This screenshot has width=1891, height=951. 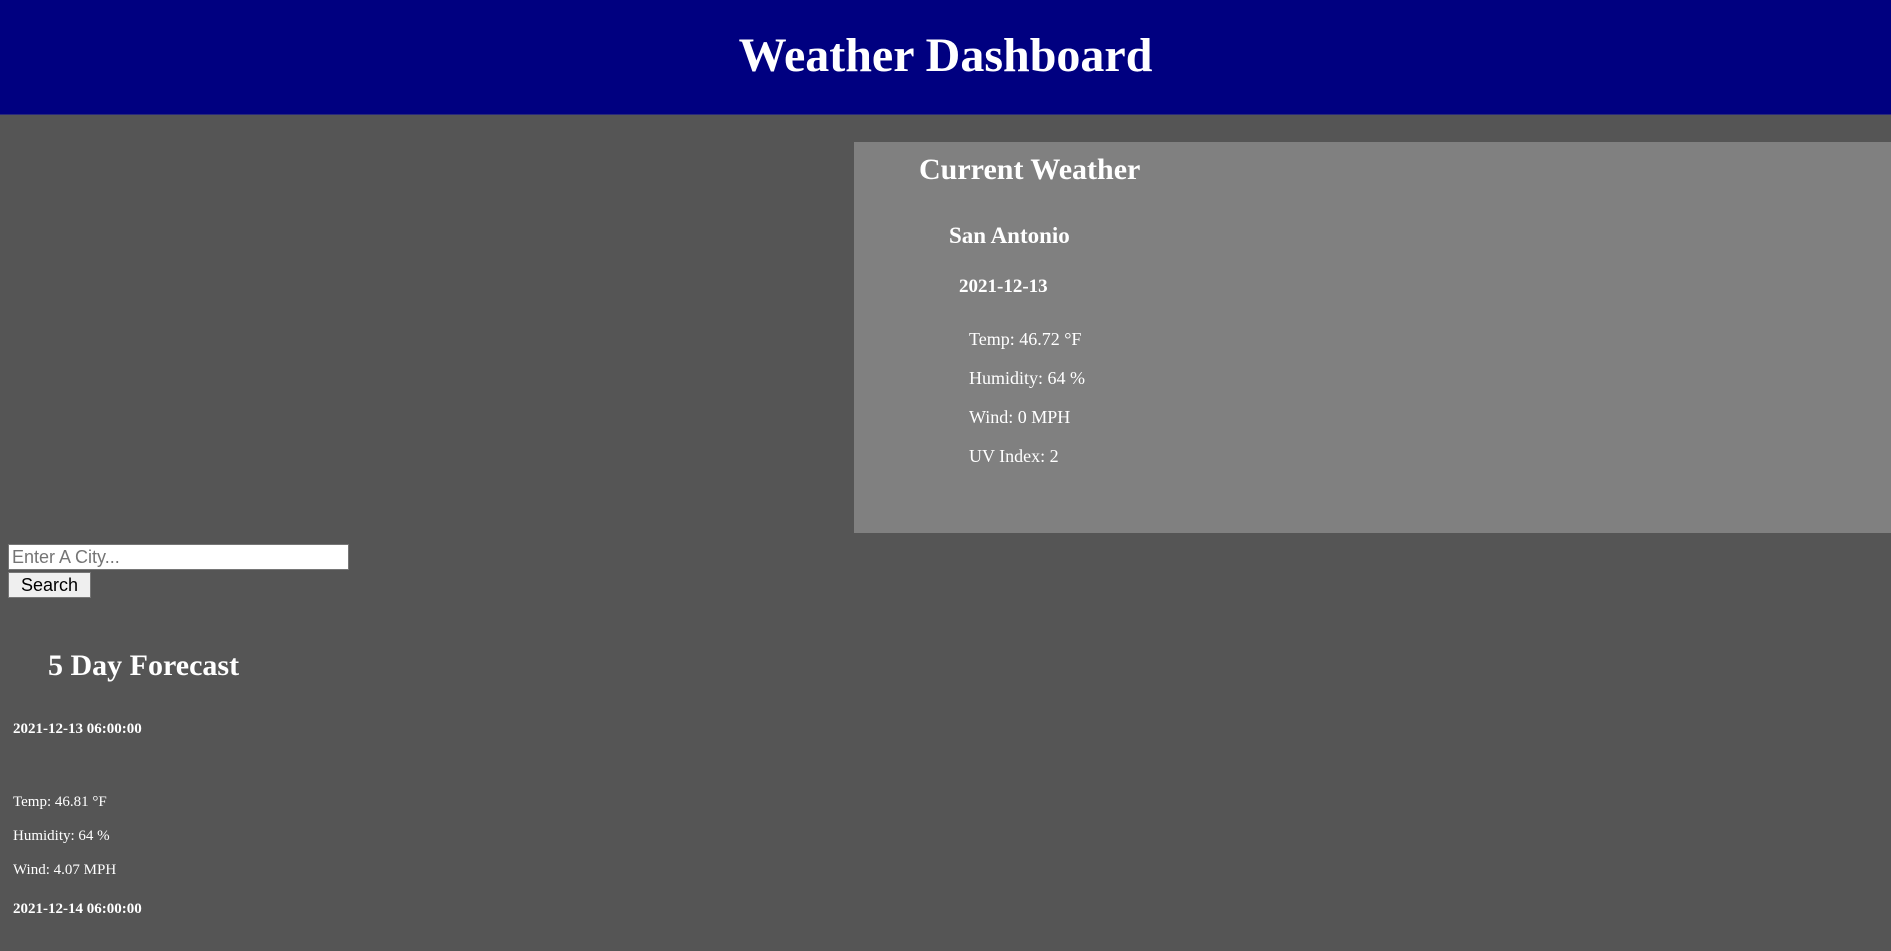 What do you see at coordinates (1009, 235) in the screenshot?
I see `current-city-name: San Antonio` at bounding box center [1009, 235].